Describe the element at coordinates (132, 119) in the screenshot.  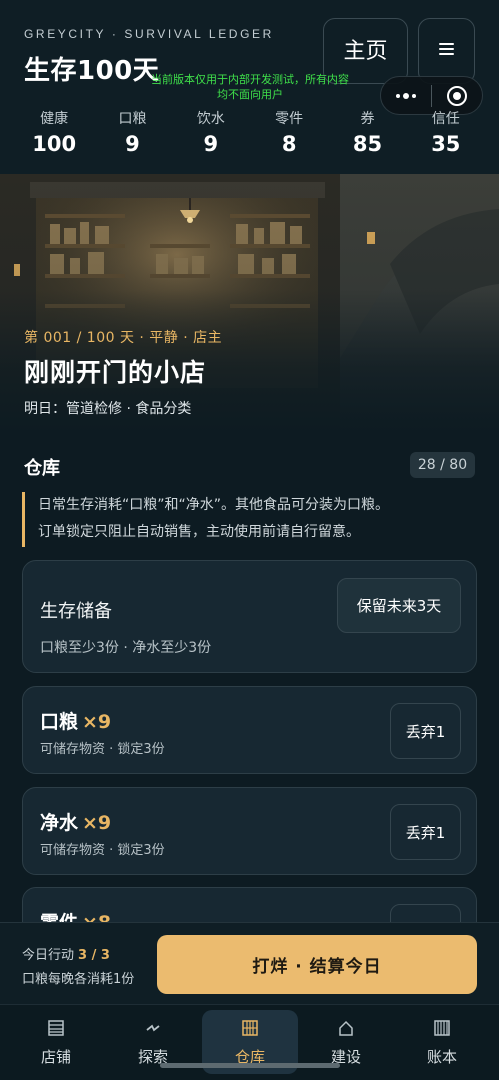
I see `stat-label: 口粮` at that location.